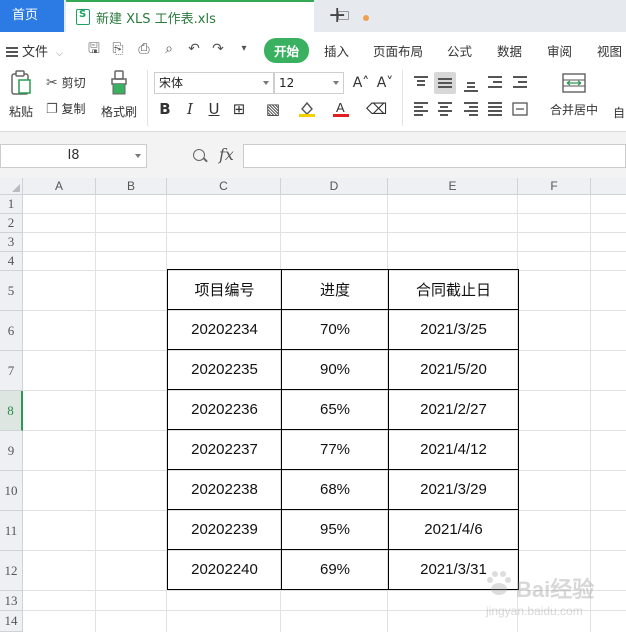 Image resolution: width=626 pixels, height=632 pixels. Describe the element at coordinates (21, 95) in the screenshot. I see `paste-button: 粘贴` at that location.